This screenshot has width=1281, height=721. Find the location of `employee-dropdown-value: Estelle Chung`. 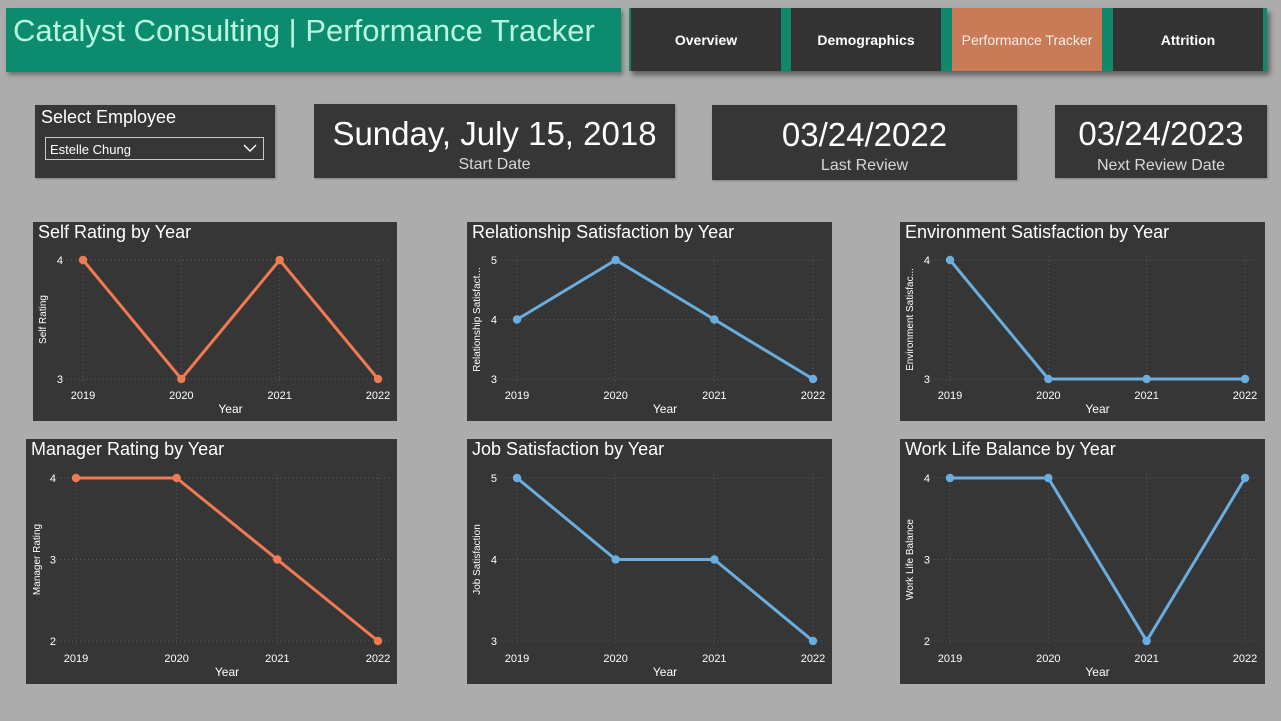

employee-dropdown-value: Estelle Chung is located at coordinates (90, 149).